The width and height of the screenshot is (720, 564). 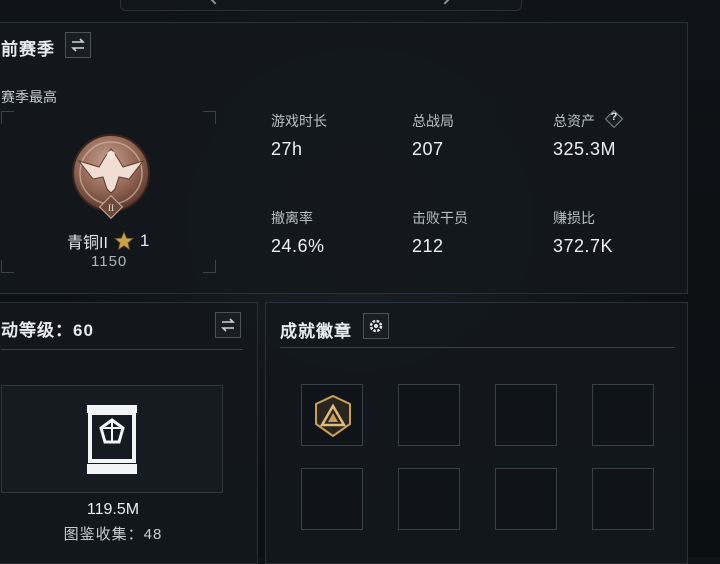 I want to click on stat-kills: 击败干员 212, so click(x=440, y=232).